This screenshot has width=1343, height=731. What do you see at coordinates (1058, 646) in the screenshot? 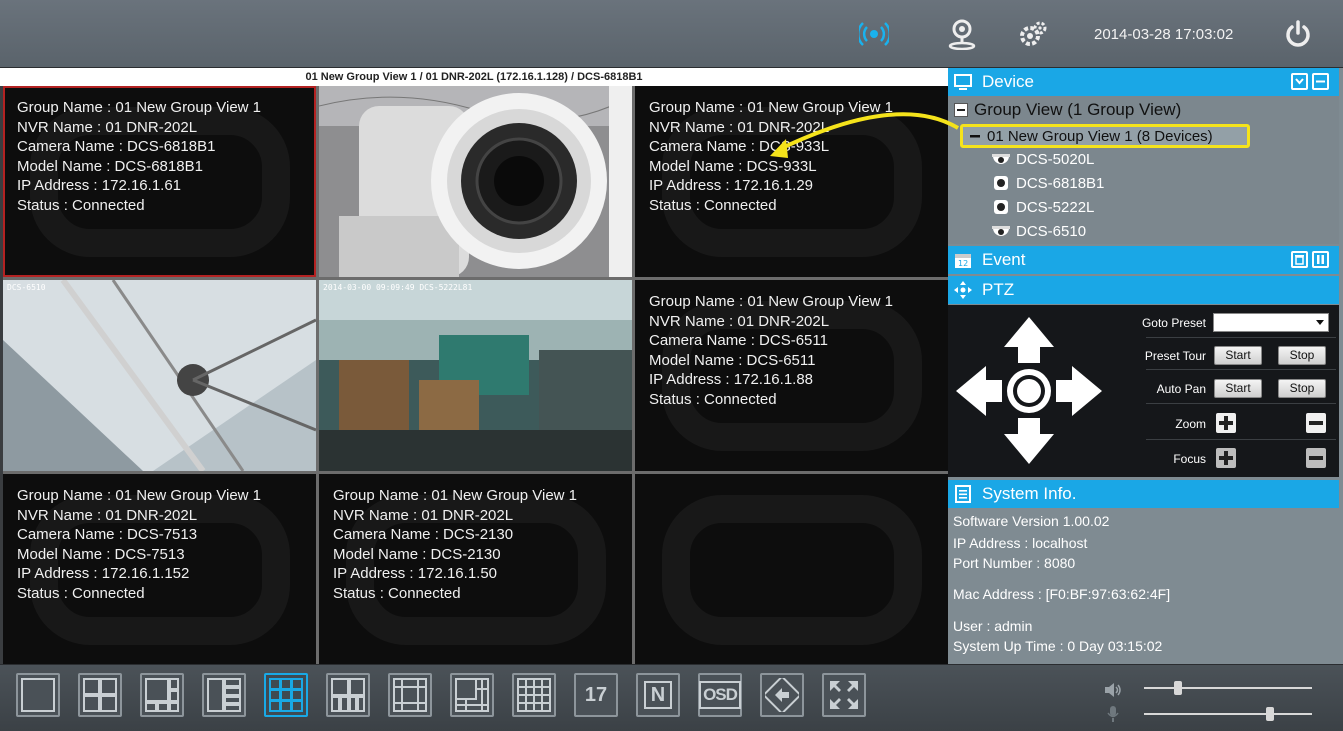
I see `system-uptime: System Up Time : 0 Day 03:15:02` at bounding box center [1058, 646].